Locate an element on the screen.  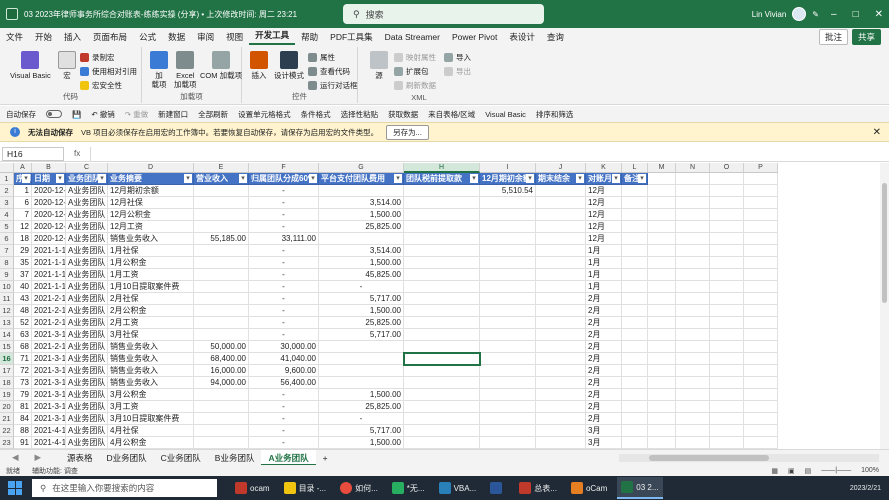
table-cell: 2021-2-15 is located at coordinates (49, 299).